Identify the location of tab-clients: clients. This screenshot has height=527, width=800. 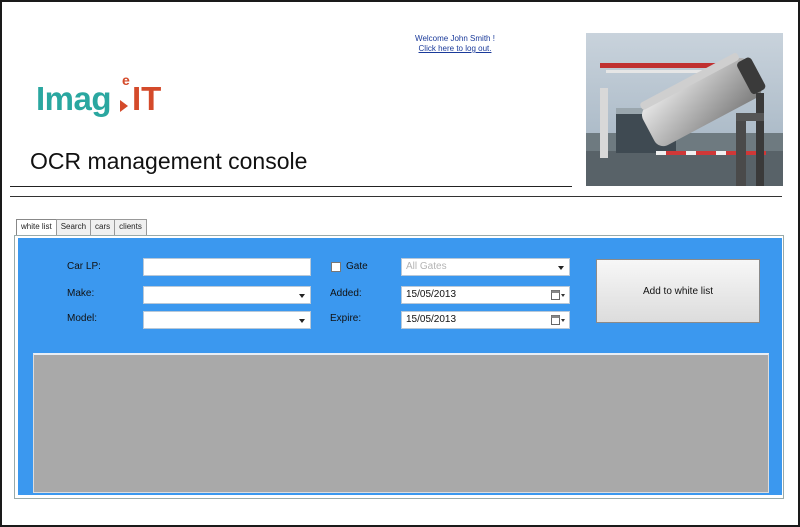
(130, 227).